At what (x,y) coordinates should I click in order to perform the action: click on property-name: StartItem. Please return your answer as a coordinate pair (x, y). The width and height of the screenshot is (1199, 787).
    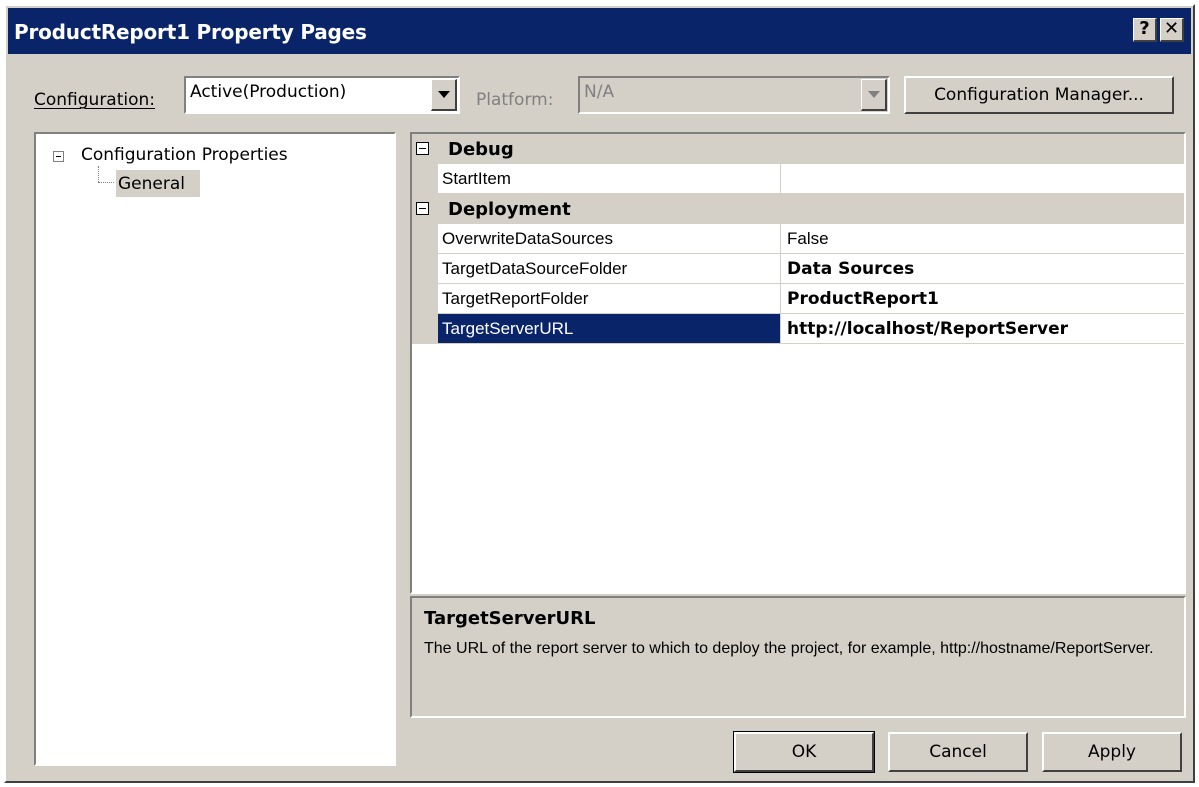
    Looking at the image, I should click on (609, 179).